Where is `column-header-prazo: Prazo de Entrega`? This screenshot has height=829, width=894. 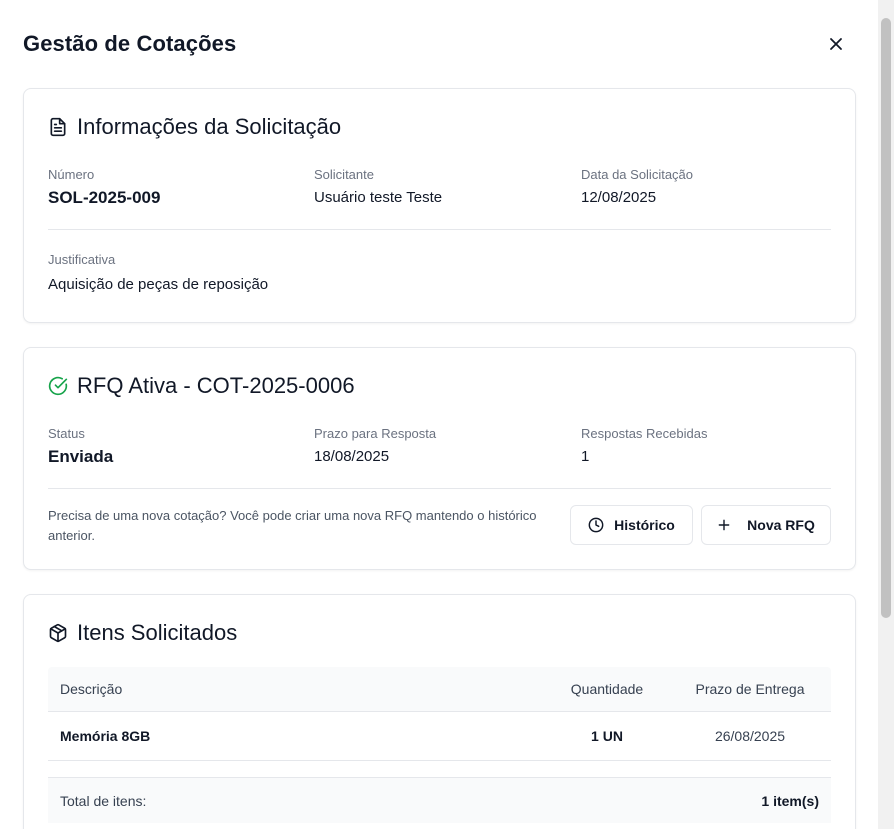
column-header-prazo: Prazo de Entrega is located at coordinates (750, 689).